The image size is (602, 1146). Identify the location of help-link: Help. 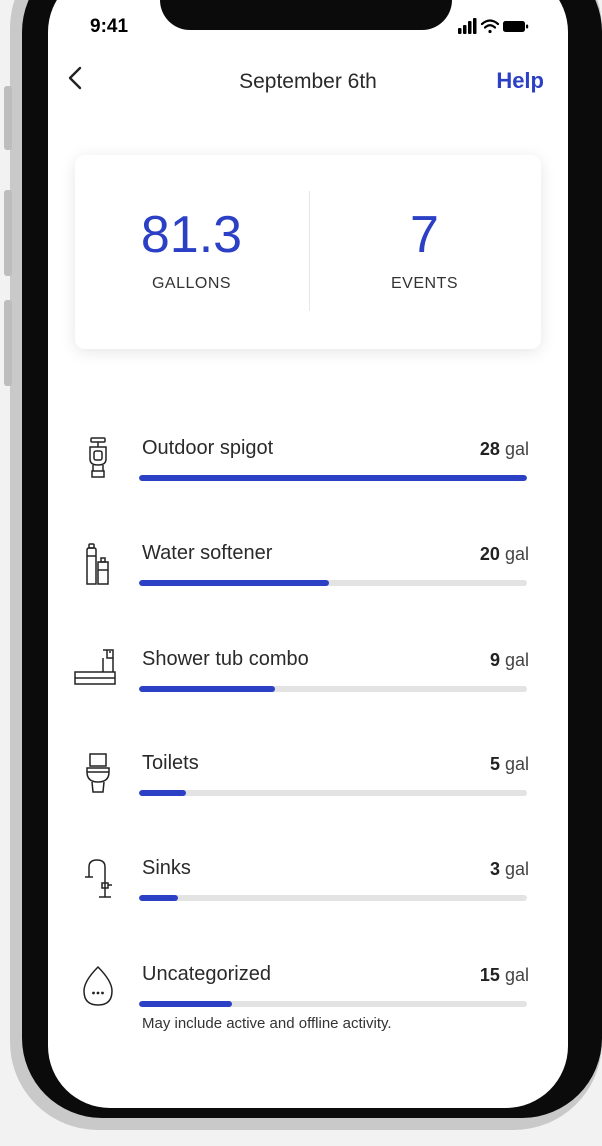
(520, 81).